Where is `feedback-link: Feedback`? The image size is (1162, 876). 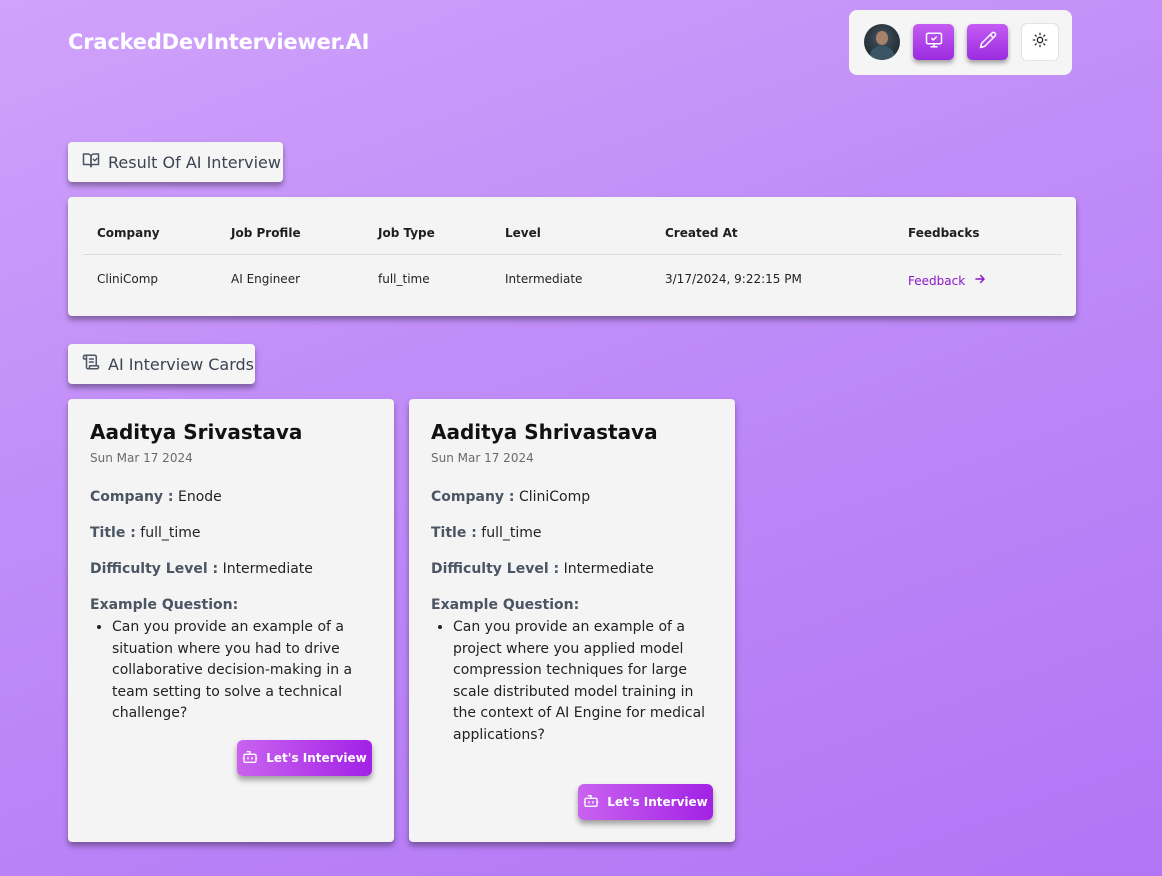 feedback-link: Feedback is located at coordinates (947, 280).